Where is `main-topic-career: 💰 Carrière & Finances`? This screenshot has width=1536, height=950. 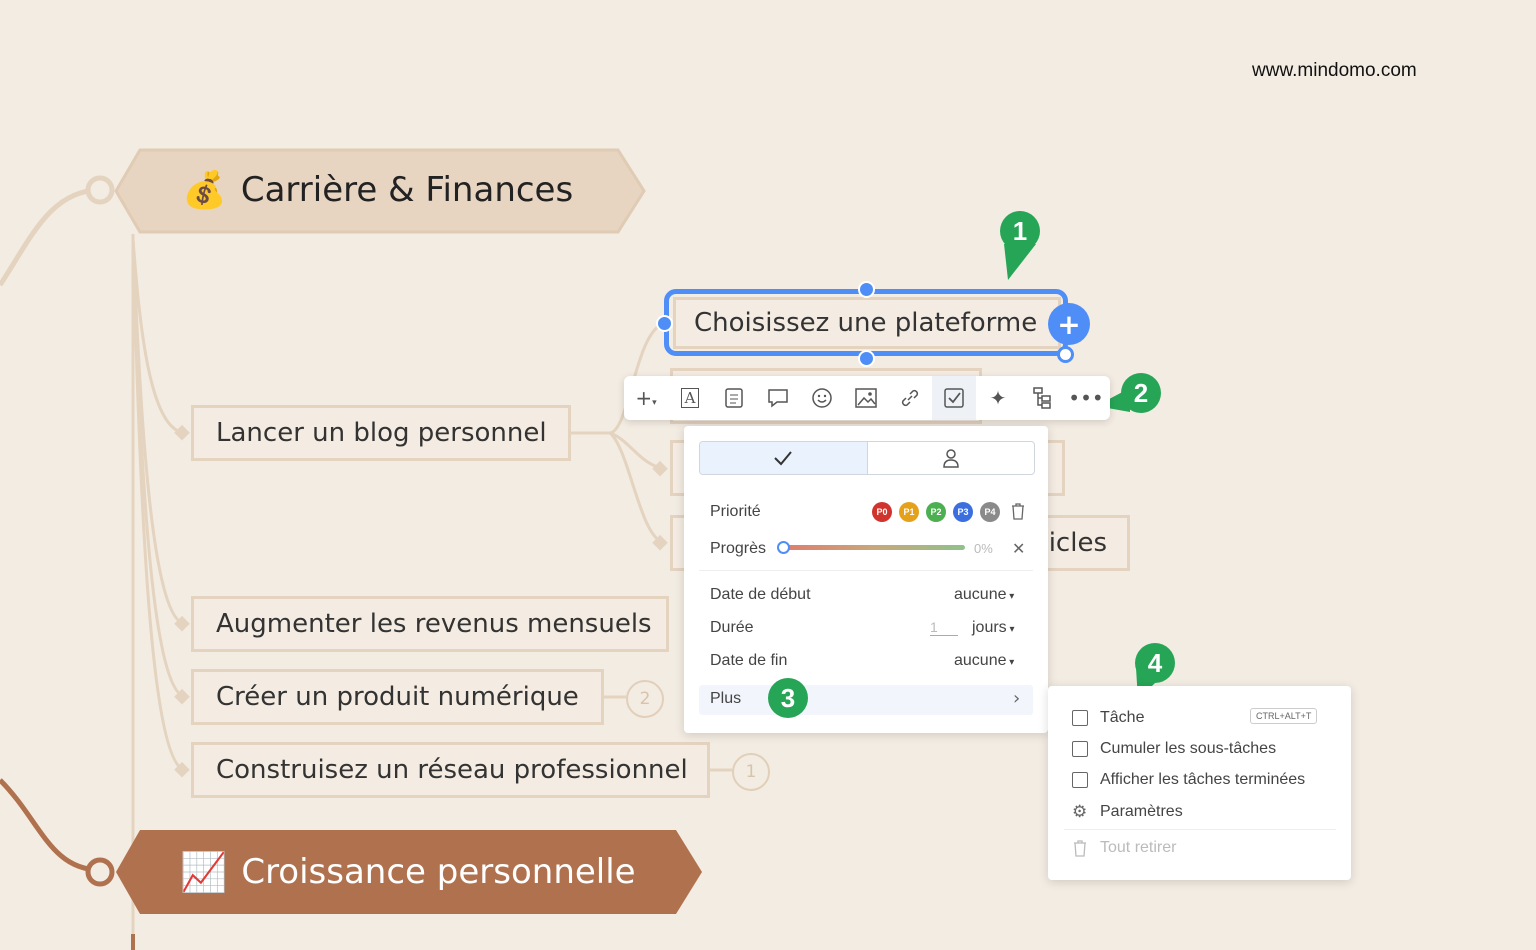 main-topic-career: 💰 Carrière & Finances is located at coordinates (377, 190).